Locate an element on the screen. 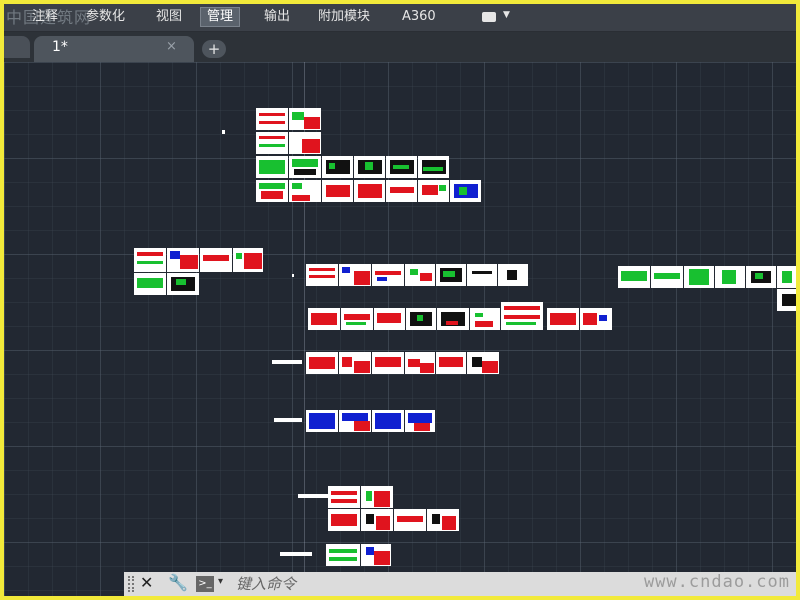  document-tab-bar: 1* × + is located at coordinates (400, 47).